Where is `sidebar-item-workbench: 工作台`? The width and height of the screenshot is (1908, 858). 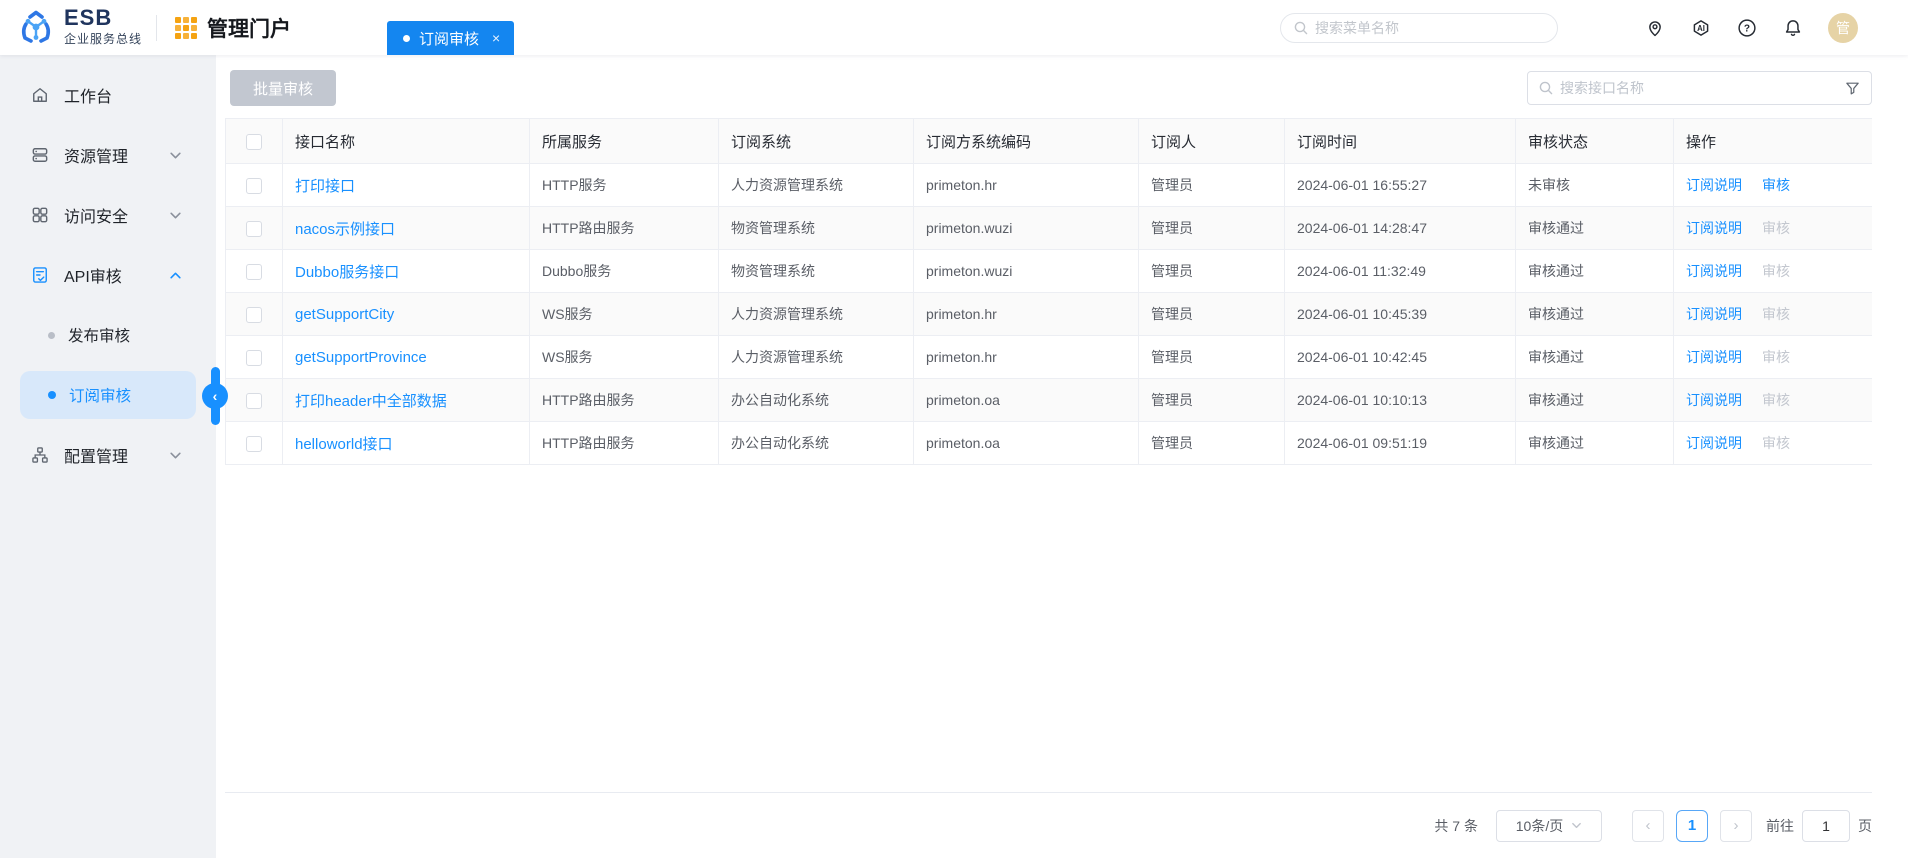
sidebar-item-workbench: 工作台 is located at coordinates (108, 95).